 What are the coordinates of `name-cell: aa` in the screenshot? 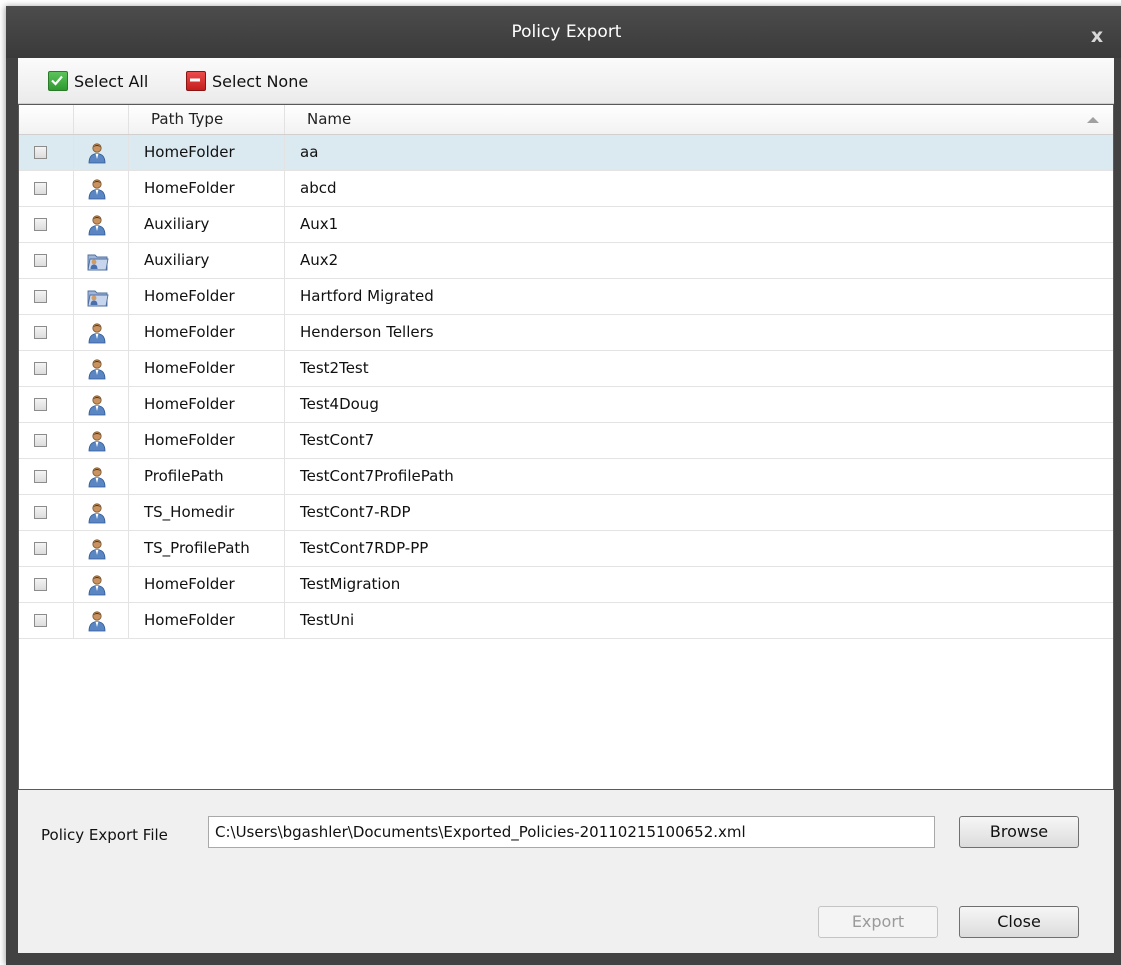 It's located at (309, 152).